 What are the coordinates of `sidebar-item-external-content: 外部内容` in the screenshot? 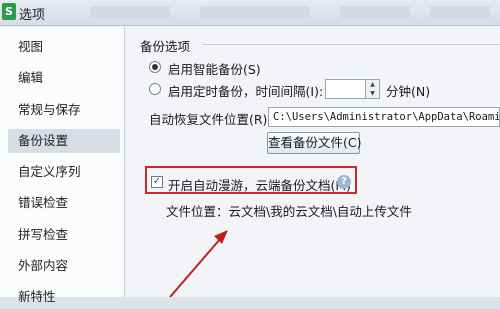 It's located at (64, 266).